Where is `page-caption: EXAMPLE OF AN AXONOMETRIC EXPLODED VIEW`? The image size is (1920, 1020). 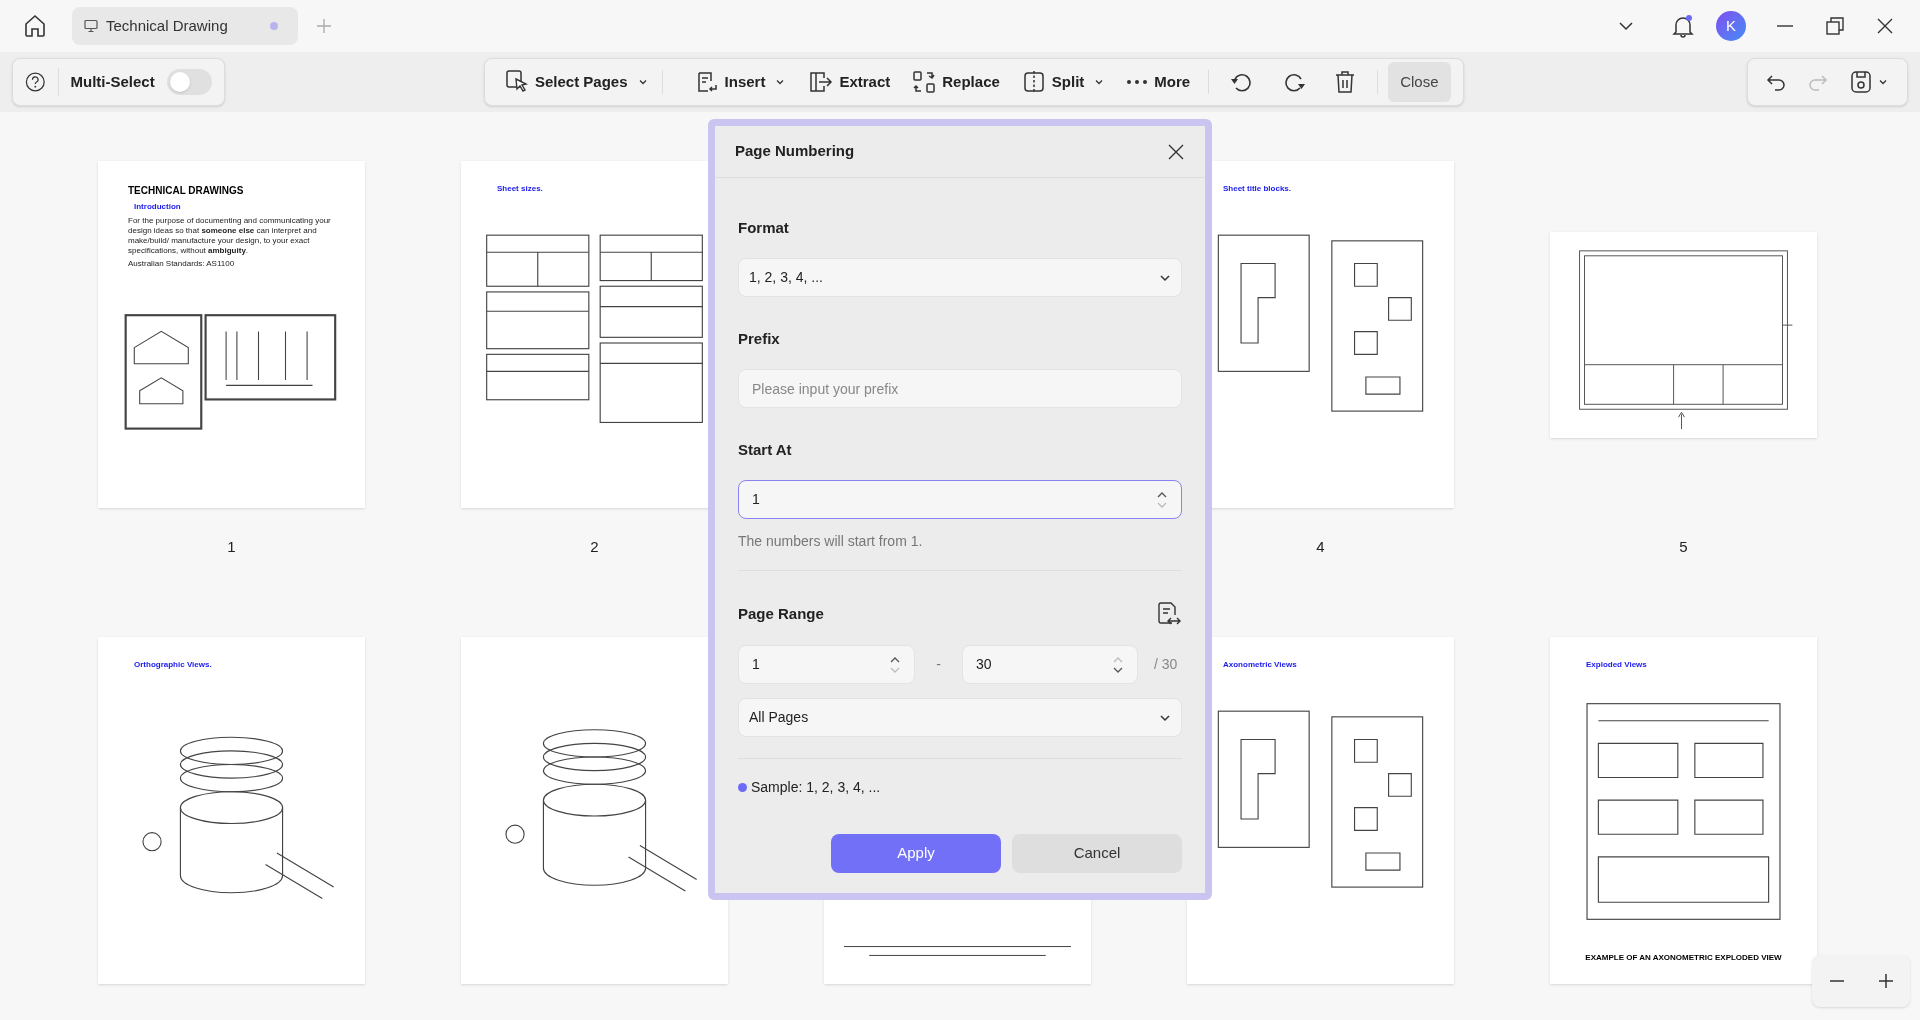 page-caption: EXAMPLE OF AN AXONOMETRIC EXPLODED VIEW is located at coordinates (1683, 957).